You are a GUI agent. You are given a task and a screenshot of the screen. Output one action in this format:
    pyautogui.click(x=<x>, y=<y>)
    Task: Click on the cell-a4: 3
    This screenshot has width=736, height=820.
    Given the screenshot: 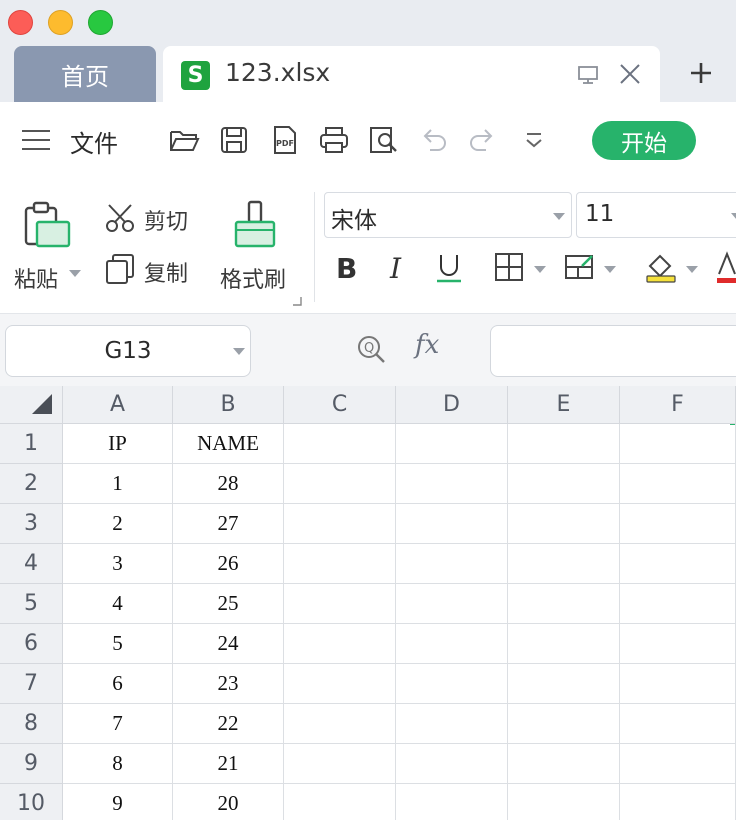 What is the action you would take?
    pyautogui.click(x=118, y=564)
    